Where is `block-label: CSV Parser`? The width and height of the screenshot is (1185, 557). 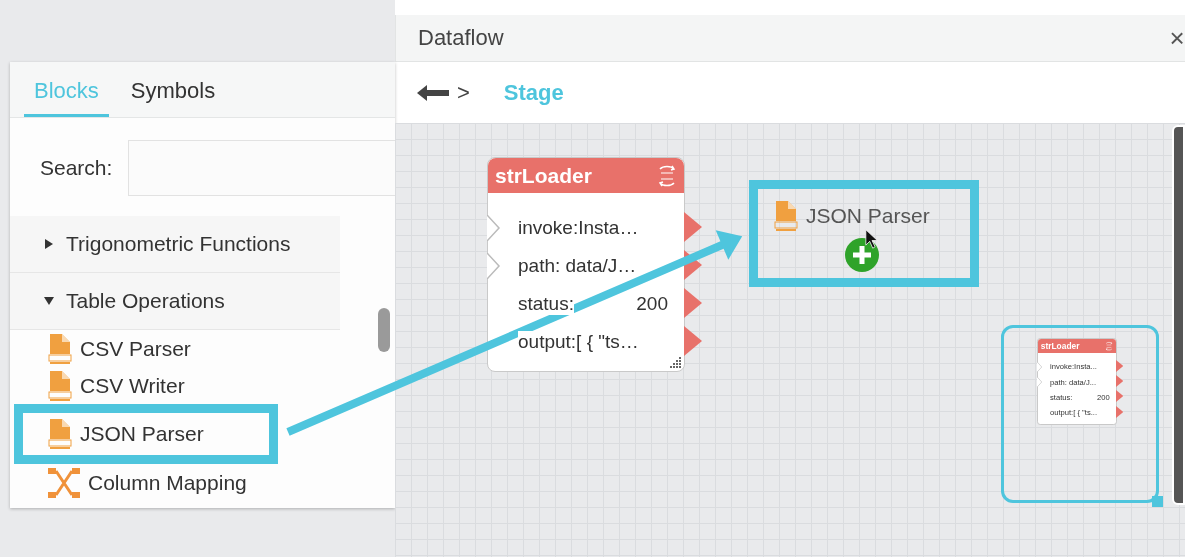
block-label: CSV Parser is located at coordinates (135, 348).